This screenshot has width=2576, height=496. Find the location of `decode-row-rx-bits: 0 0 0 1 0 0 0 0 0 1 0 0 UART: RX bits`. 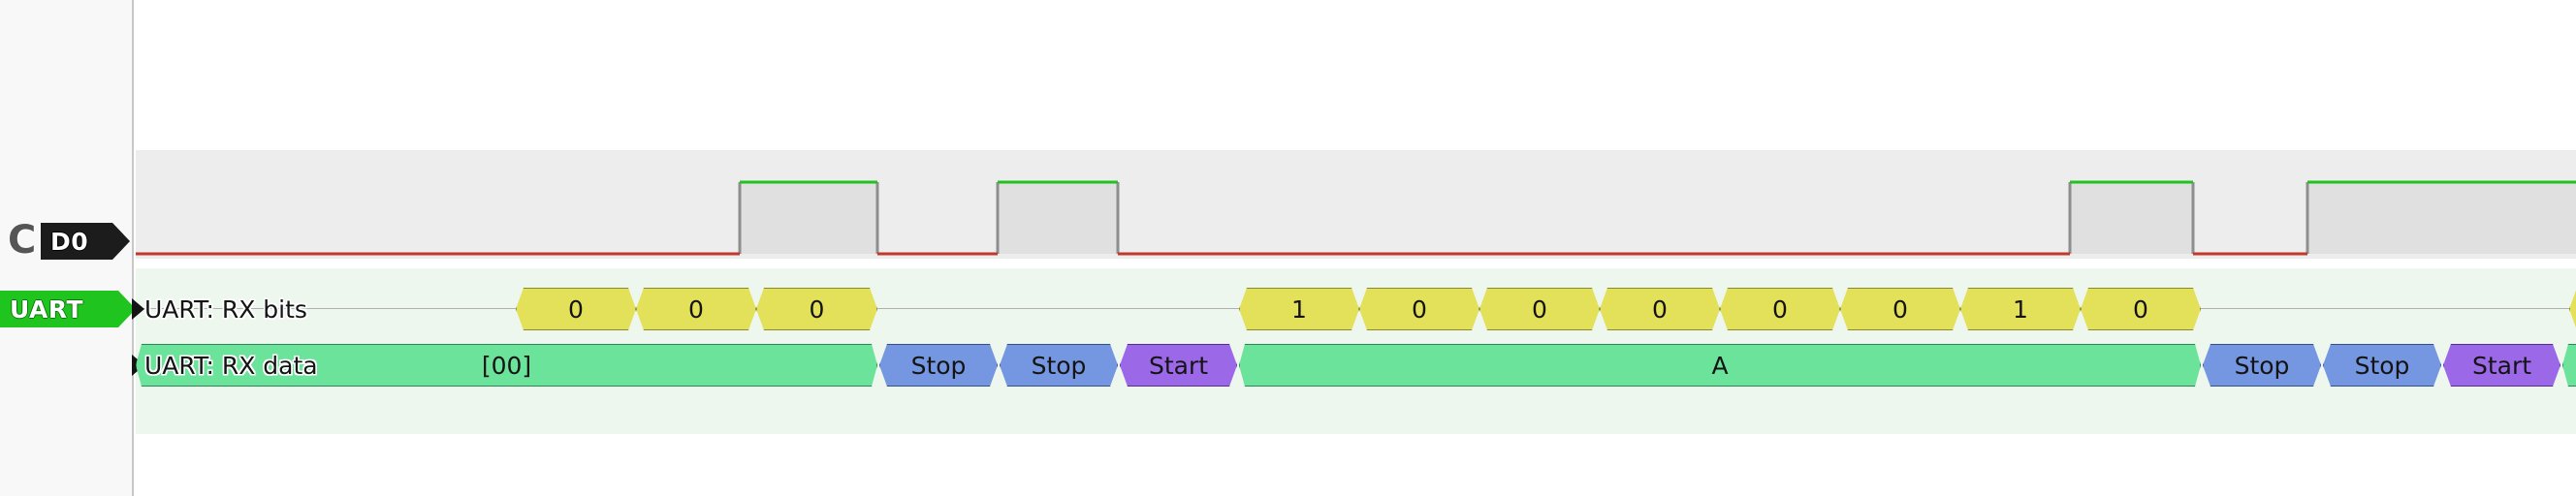

decode-row-rx-bits: 0 0 0 1 0 0 0 0 0 1 0 0 UART: RX bits is located at coordinates (1354, 309).